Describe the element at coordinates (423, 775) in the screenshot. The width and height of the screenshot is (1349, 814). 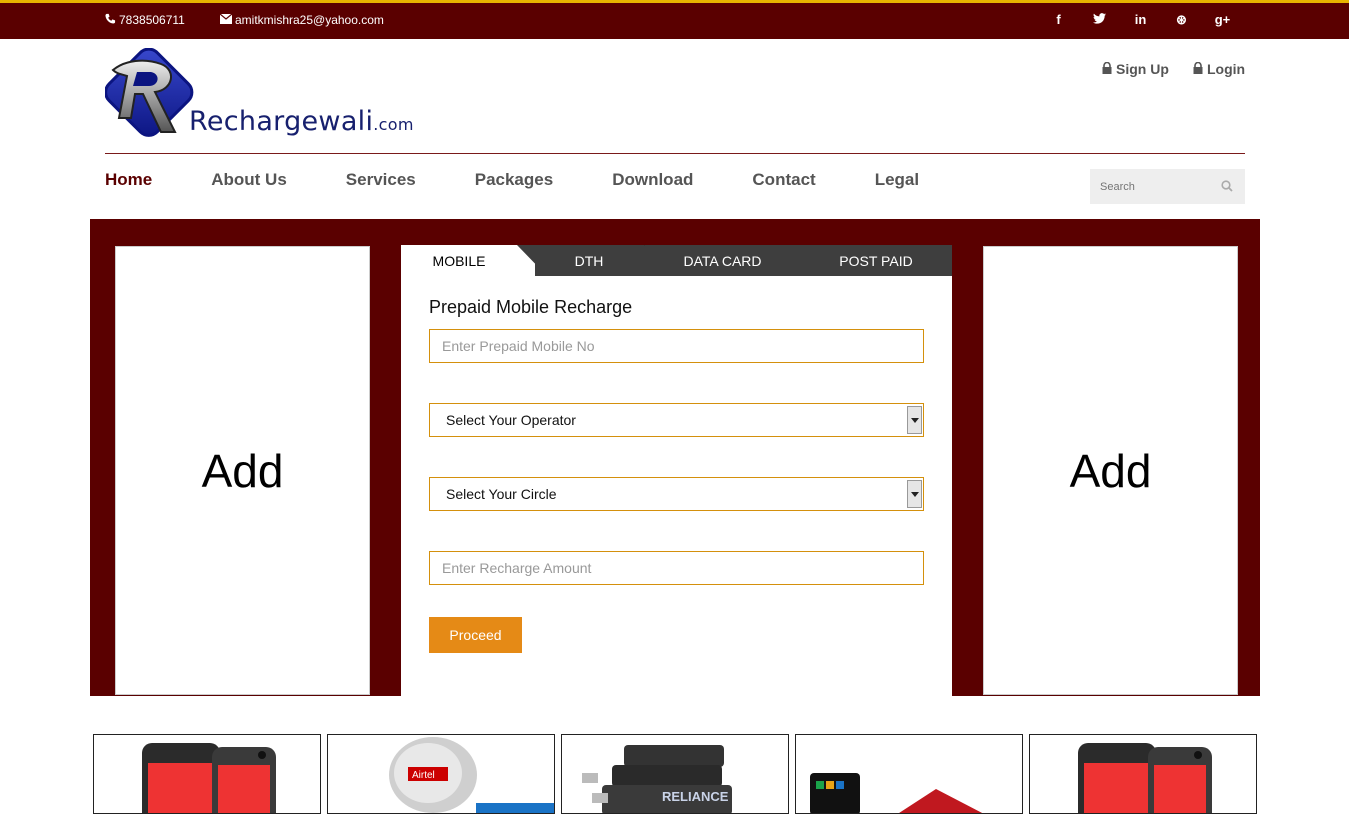
I see `svg-text: Airtel` at that location.